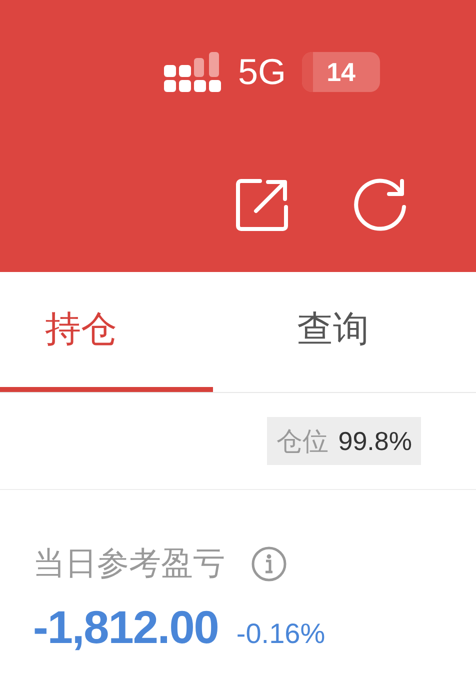 The height and width of the screenshot is (677, 476). What do you see at coordinates (106, 332) in the screenshot?
I see `tab: 持仓` at bounding box center [106, 332].